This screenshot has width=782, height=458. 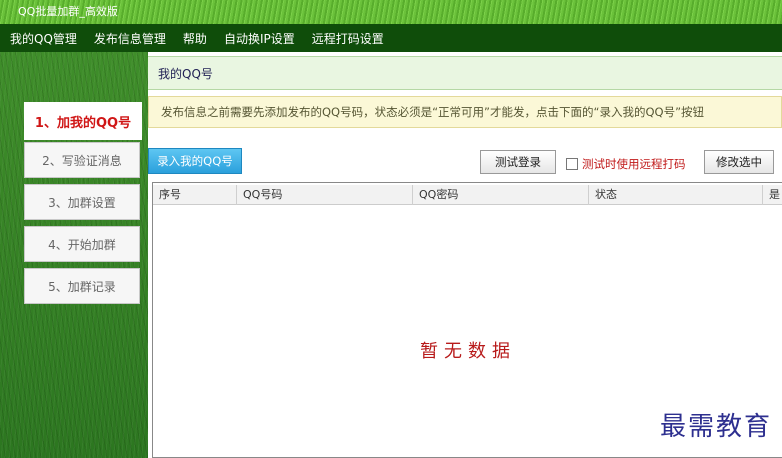 What do you see at coordinates (195, 161) in the screenshot?
I see `add-my-qq-button: 录入我的QQ号` at bounding box center [195, 161].